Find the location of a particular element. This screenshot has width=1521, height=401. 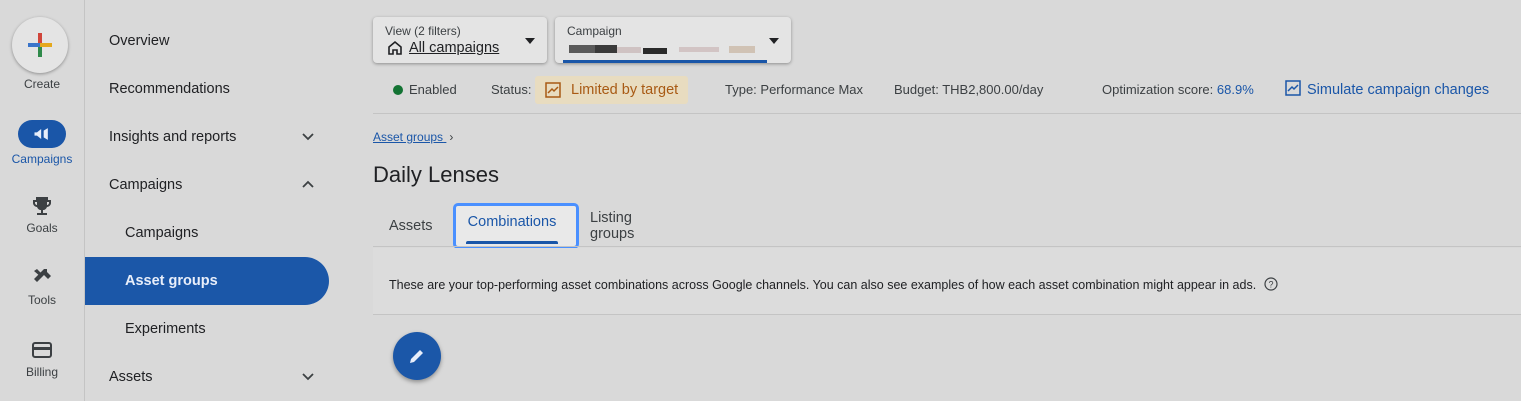

create-label: Create is located at coordinates (42, 84).